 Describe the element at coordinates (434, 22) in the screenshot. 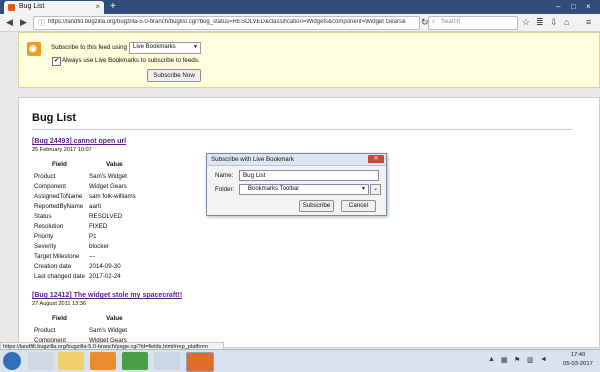

I see `search-icon: ⌕` at that location.